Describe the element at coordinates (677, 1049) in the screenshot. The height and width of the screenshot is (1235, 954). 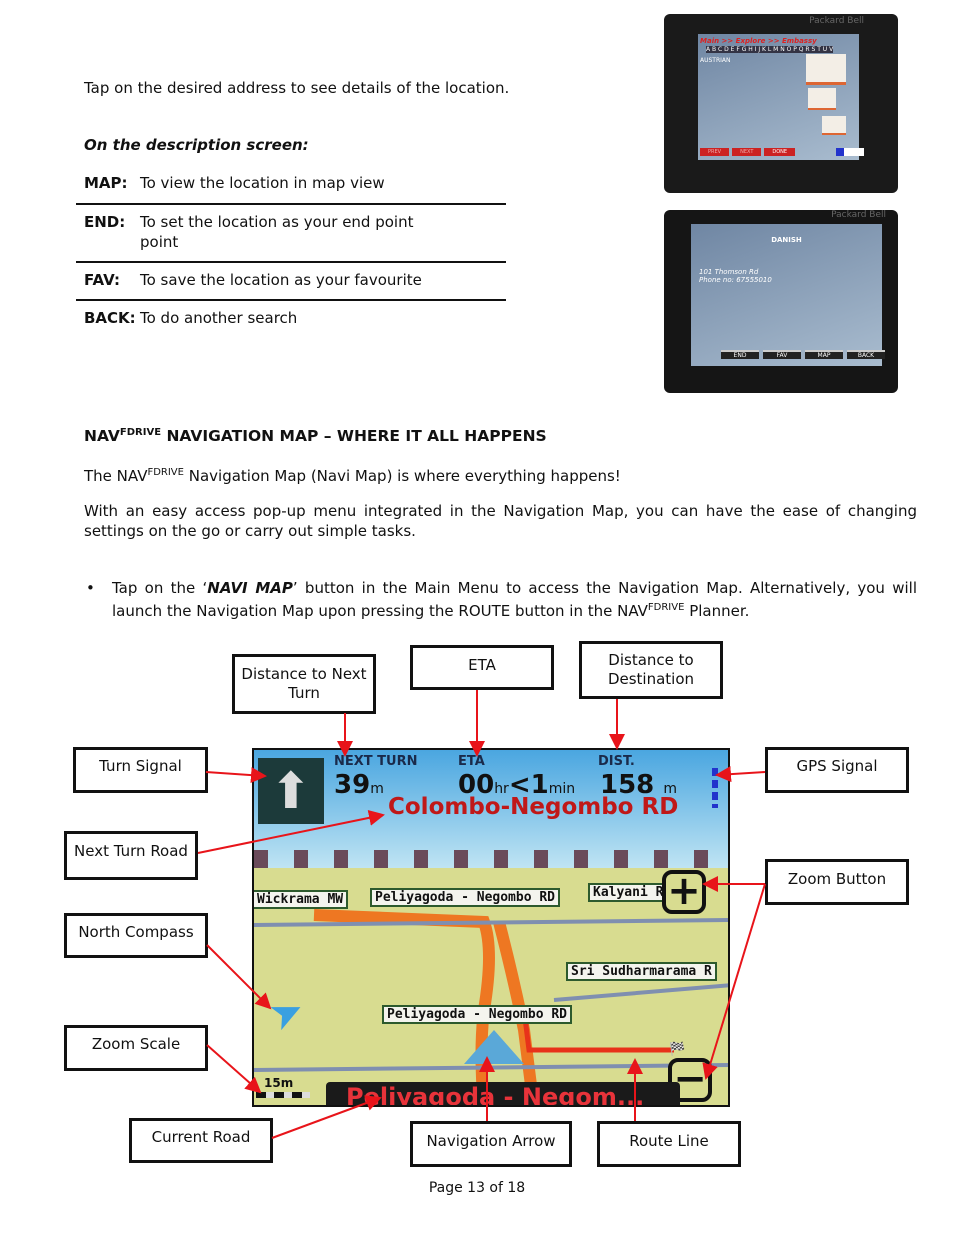
I see `destination-flag-icon: 🏁` at that location.